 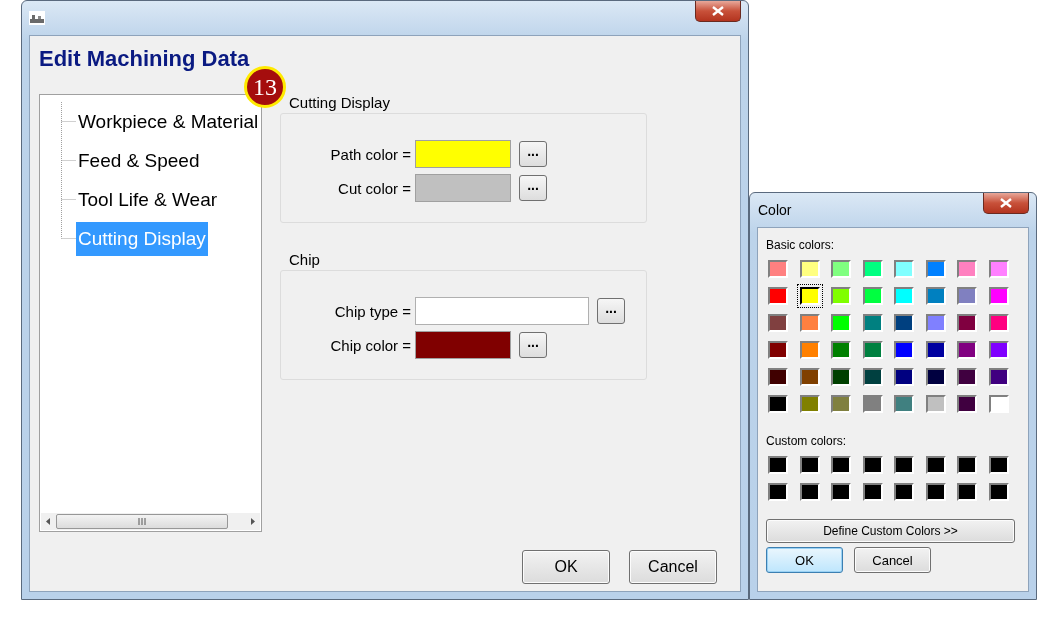 What do you see at coordinates (37, 18) in the screenshot?
I see `app-icon` at bounding box center [37, 18].